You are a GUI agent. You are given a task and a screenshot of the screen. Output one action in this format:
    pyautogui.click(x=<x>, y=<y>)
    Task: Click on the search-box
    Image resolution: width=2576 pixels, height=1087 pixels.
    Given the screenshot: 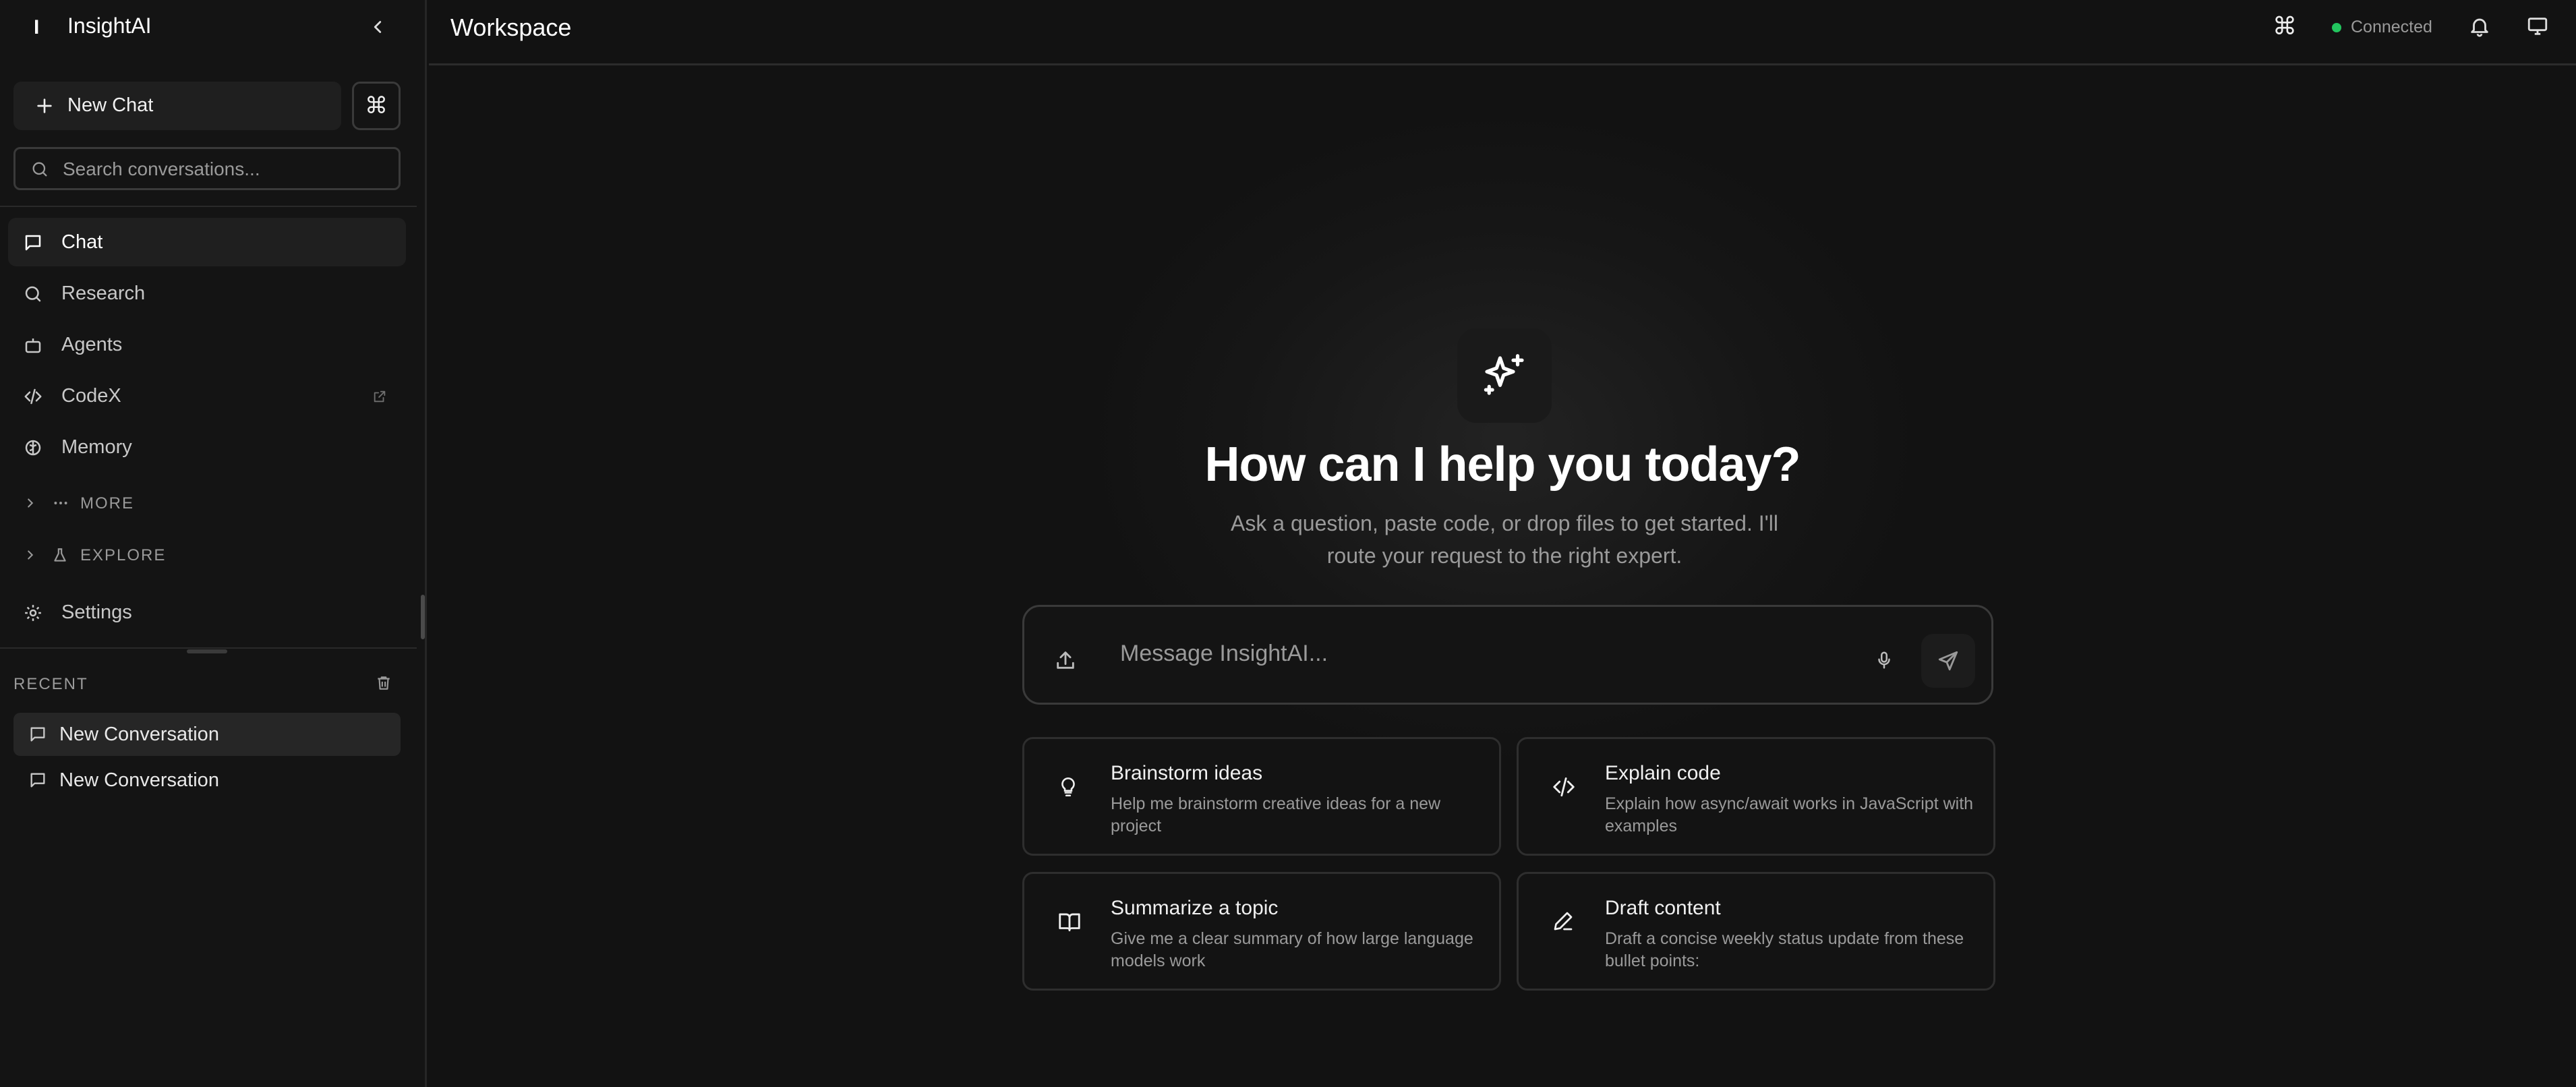 What is the action you would take?
    pyautogui.click(x=207, y=168)
    